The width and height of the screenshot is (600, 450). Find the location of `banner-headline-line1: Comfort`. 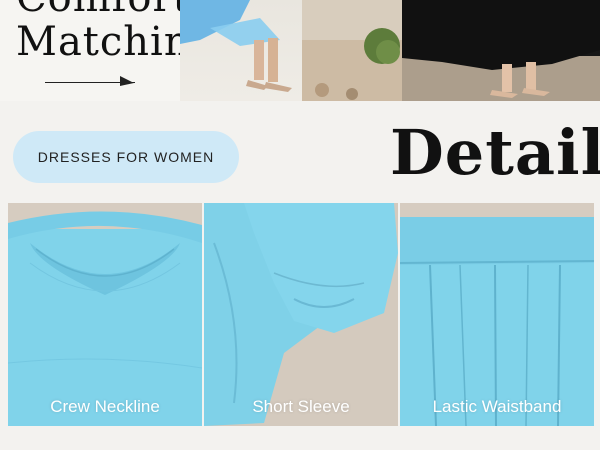

banner-headline-line1: Comfort is located at coordinates (103, 9).